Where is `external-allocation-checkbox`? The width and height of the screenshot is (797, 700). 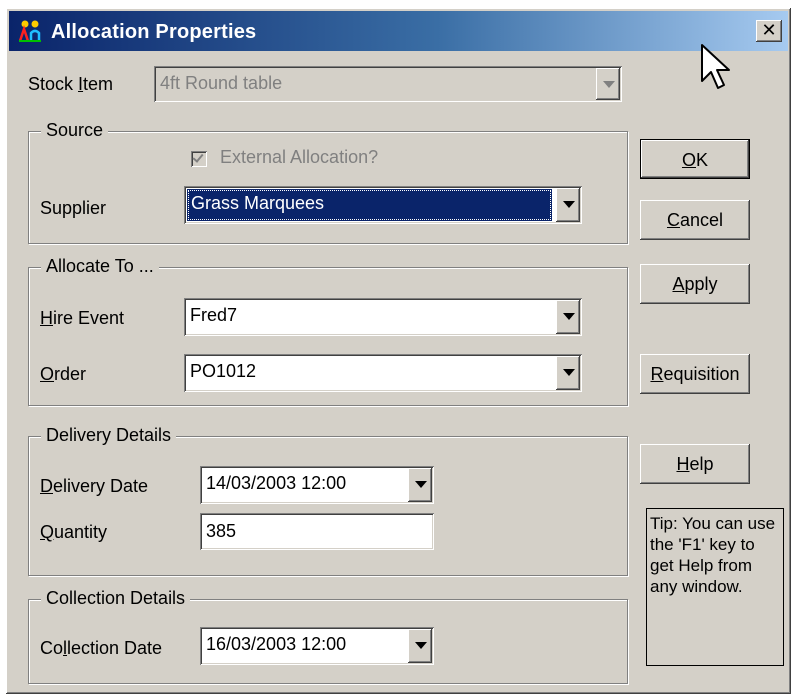 external-allocation-checkbox is located at coordinates (199, 159).